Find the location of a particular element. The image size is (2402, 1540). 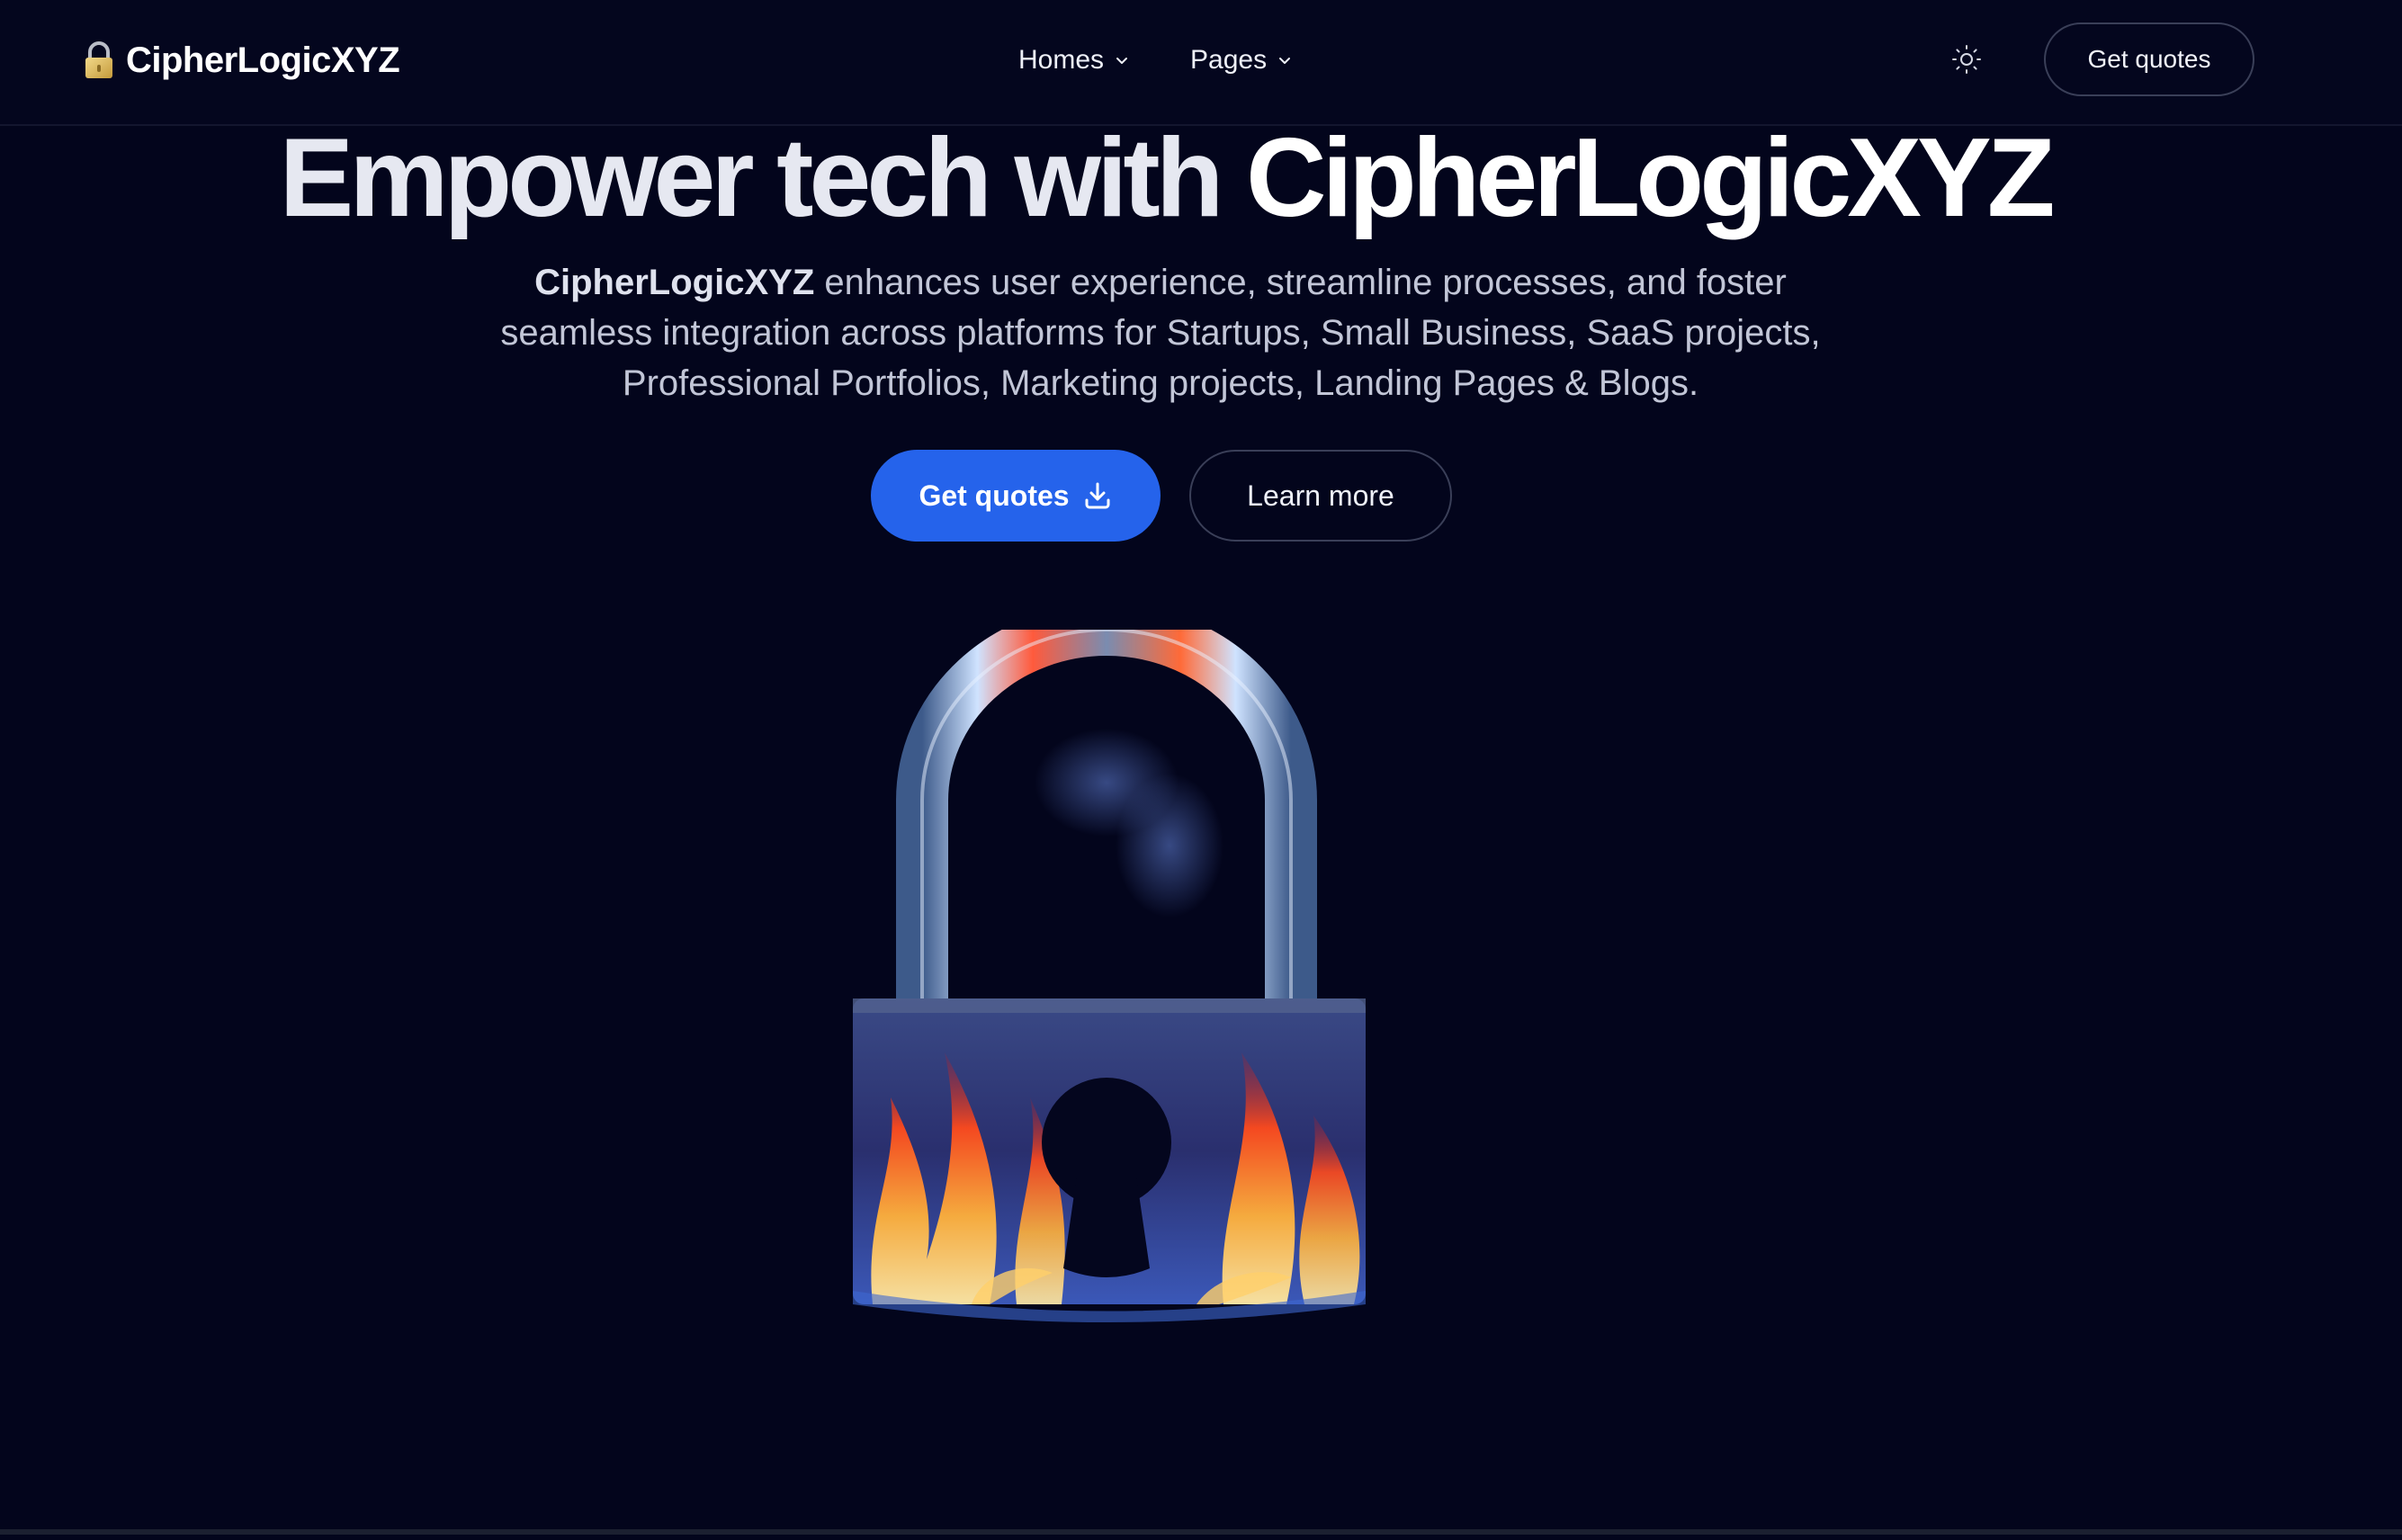

hero-title: Empower tech with CipherLogicXYZ is located at coordinates (1165, 178).